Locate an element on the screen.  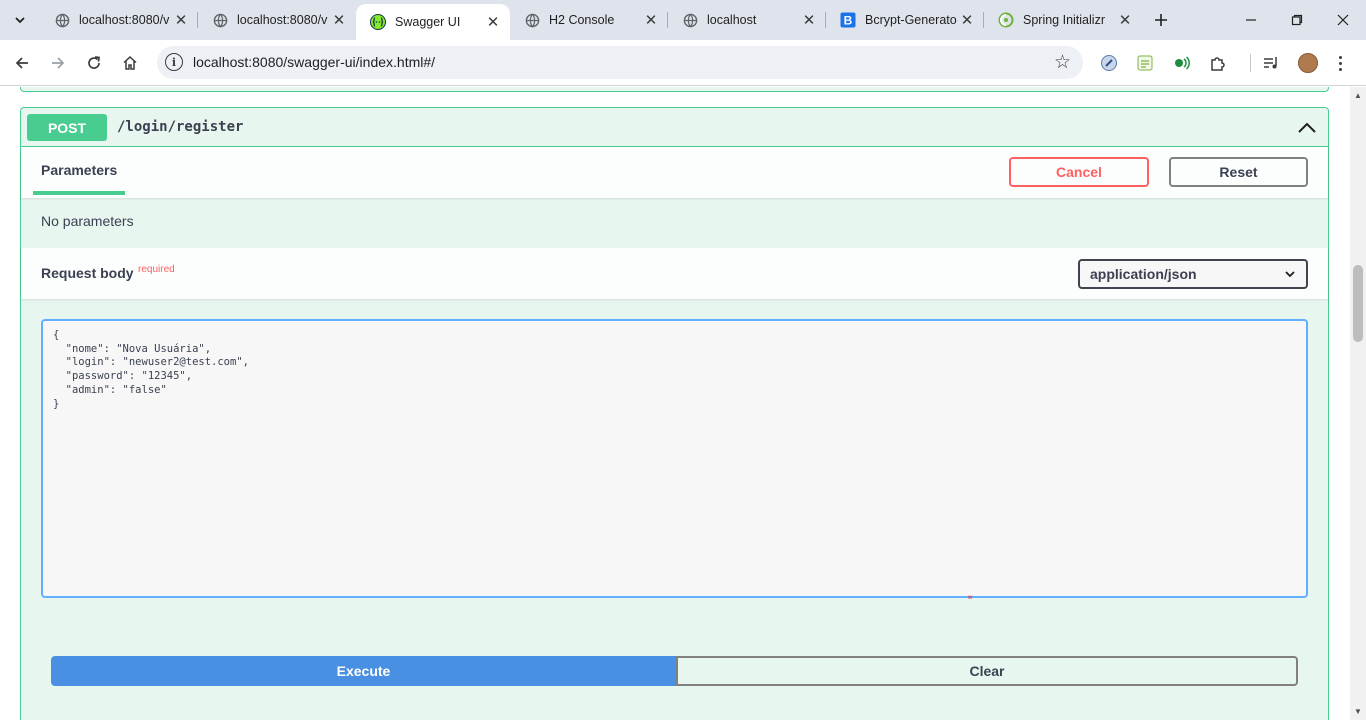
spellcheck-mark: ʷ is located at coordinates (970, 598).